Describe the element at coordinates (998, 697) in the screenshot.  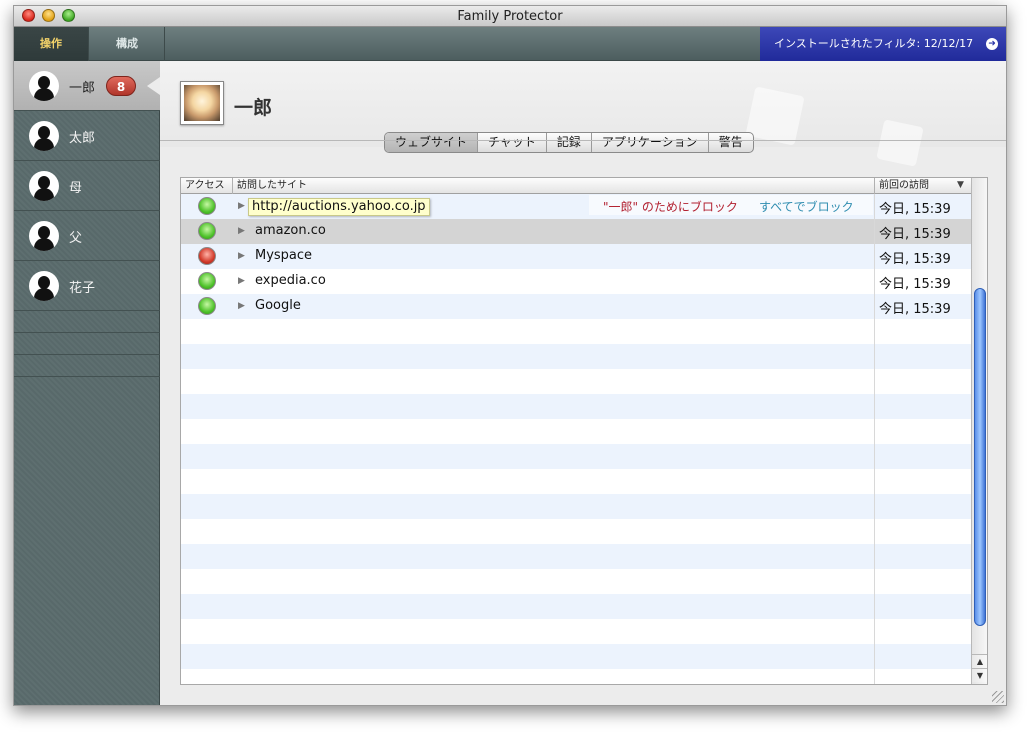
I see `resize-grip-icon` at that location.